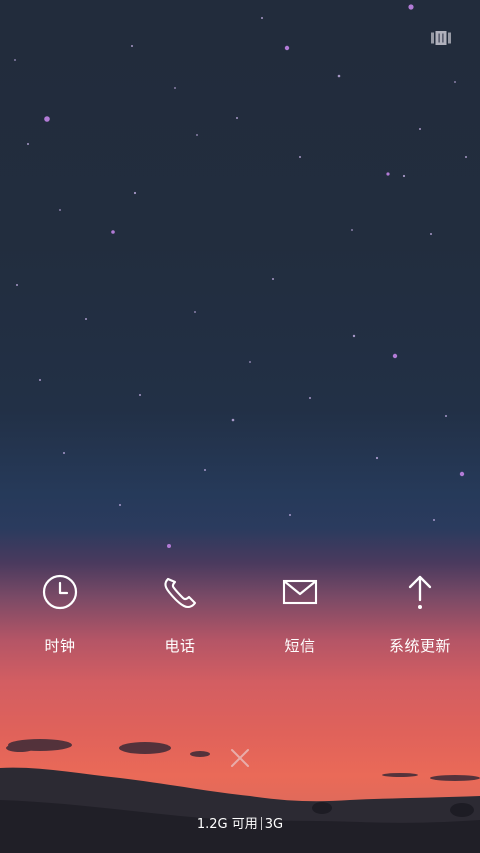  Describe the element at coordinates (60, 646) in the screenshot. I see `app-label: 时钟` at that location.